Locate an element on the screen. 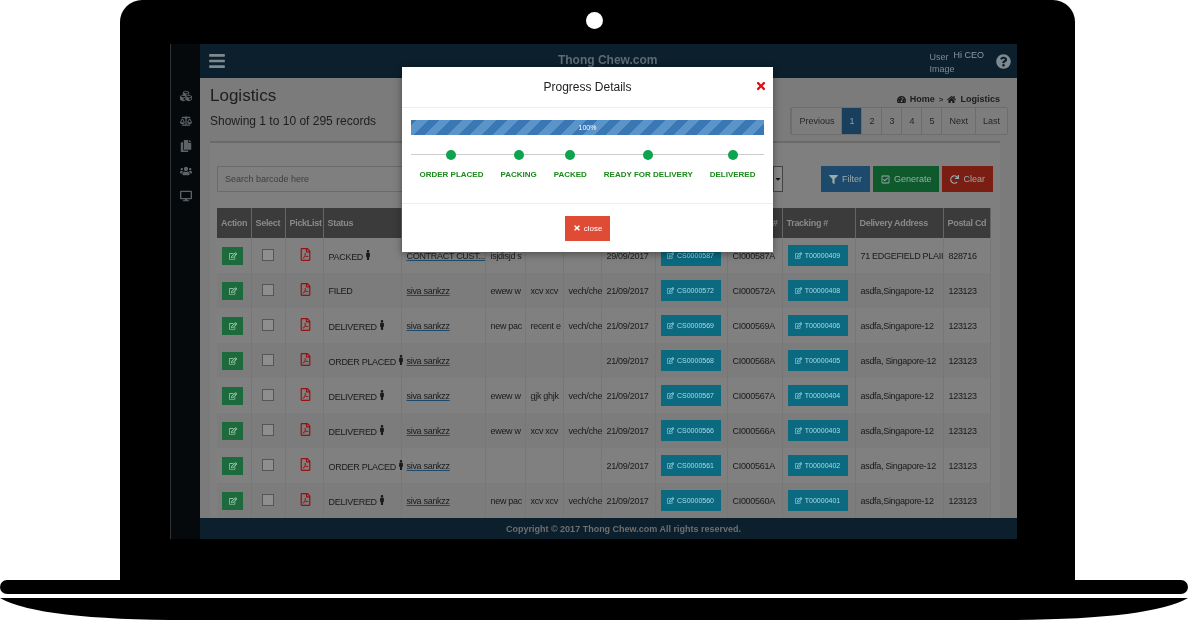 This screenshot has width=1188, height=620. table-cell: recent e is located at coordinates (545, 325).